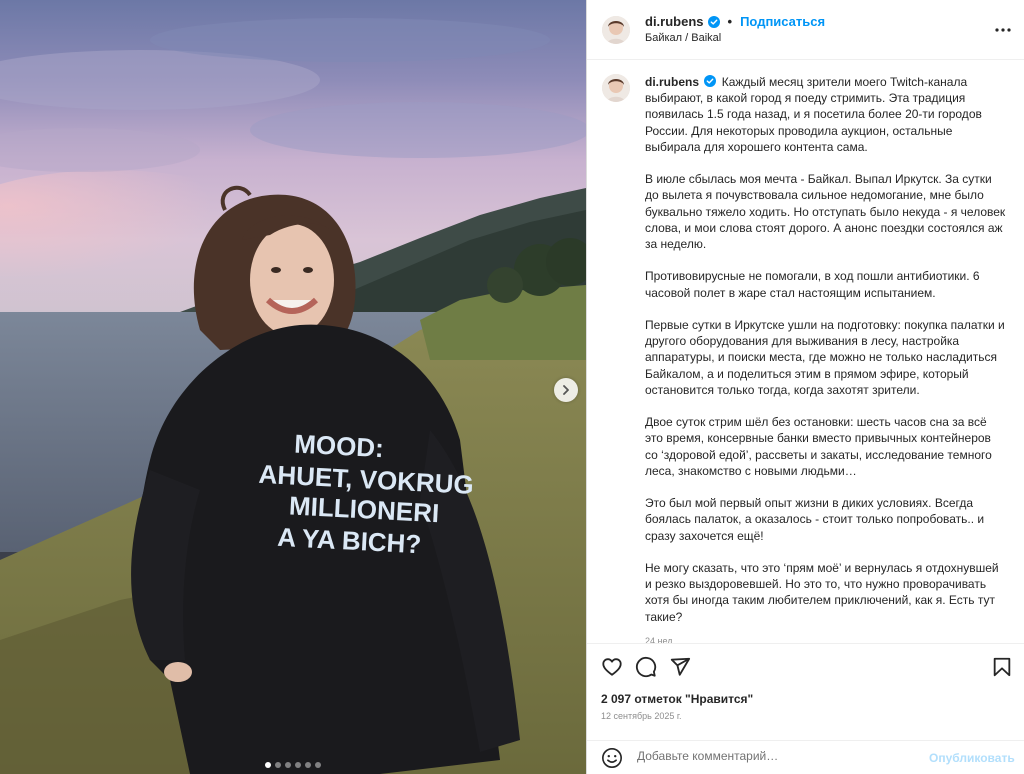 The width and height of the screenshot is (1024, 774). Describe the element at coordinates (677, 699) in the screenshot. I see `like-count: 2 097 отметок "Нравится"` at that location.